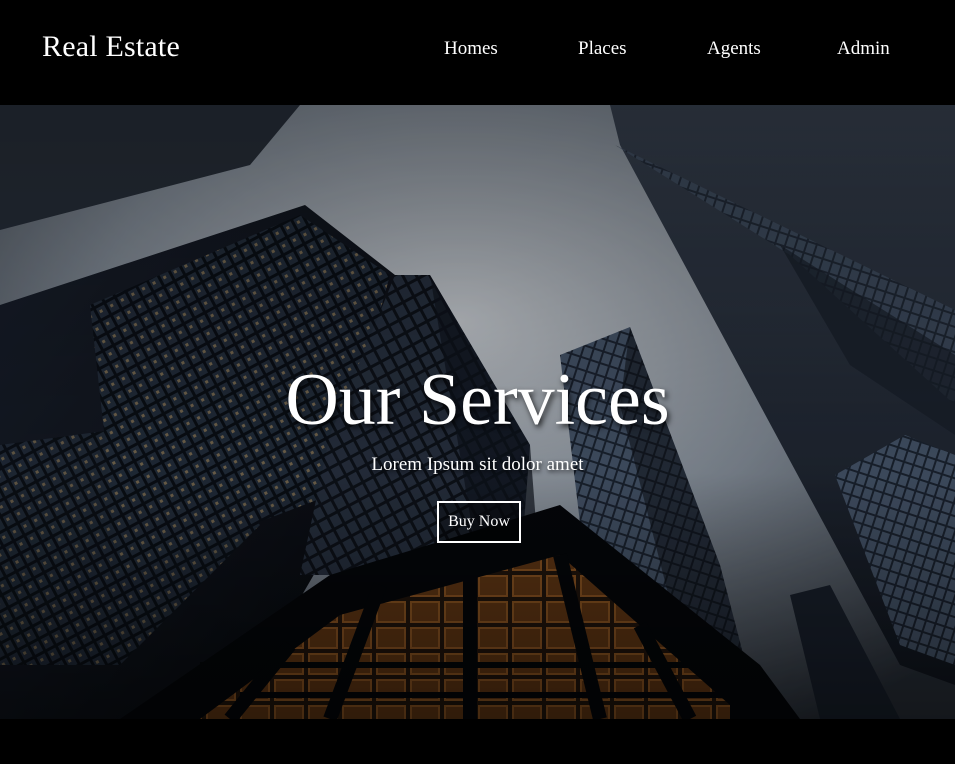 The height and width of the screenshot is (764, 955). What do you see at coordinates (479, 522) in the screenshot?
I see `buy-now-button: Buy Now` at bounding box center [479, 522].